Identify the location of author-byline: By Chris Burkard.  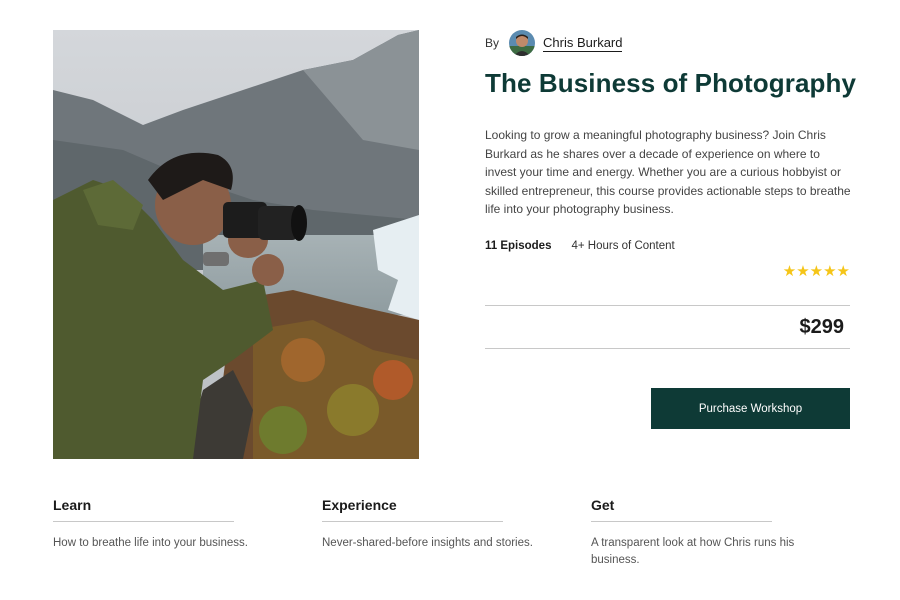
(554, 43).